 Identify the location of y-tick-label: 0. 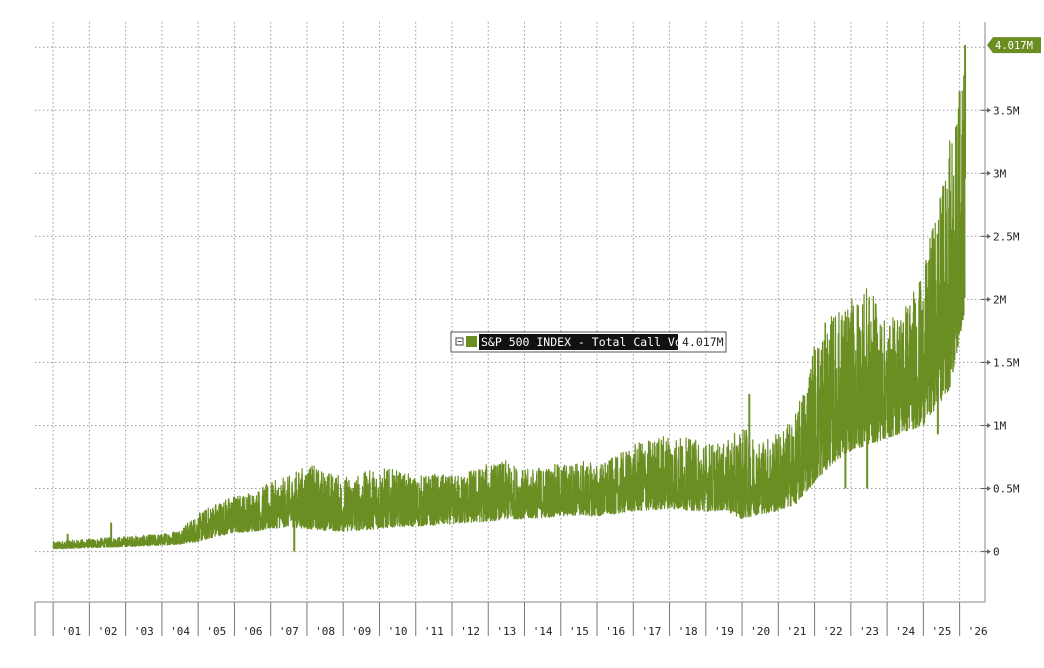
(996, 552).